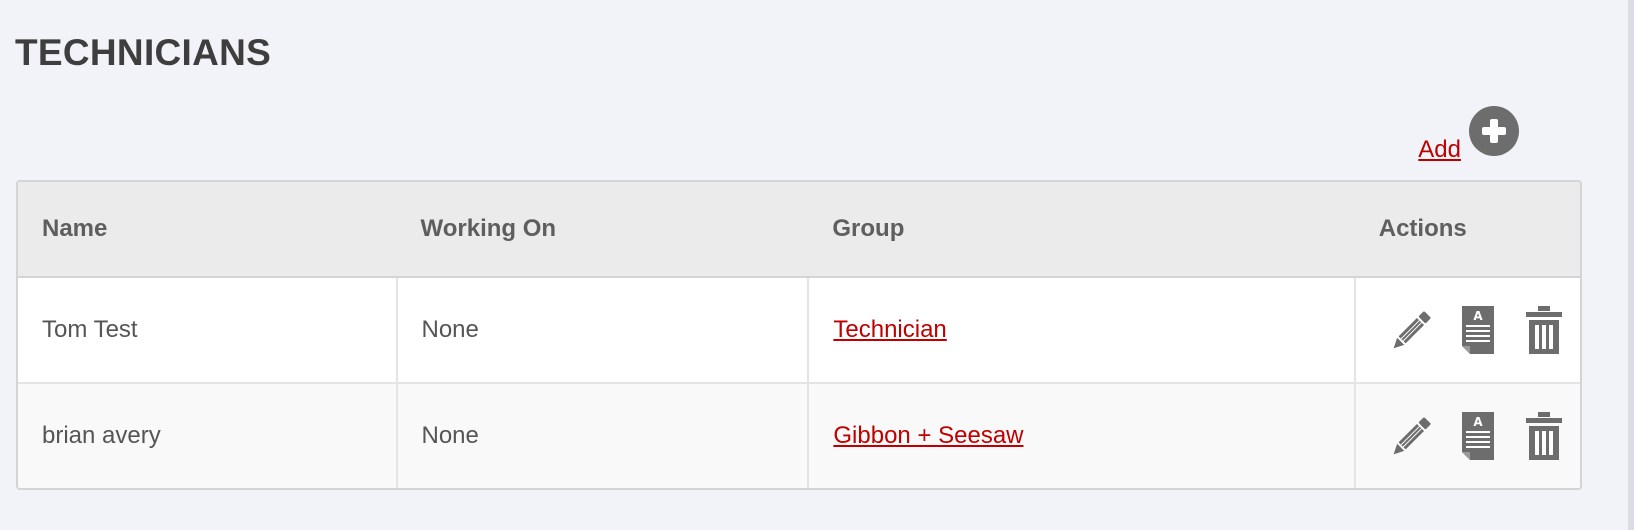 Image resolution: width=1634 pixels, height=530 pixels. I want to click on column-header-working-on: Working On, so click(602, 230).